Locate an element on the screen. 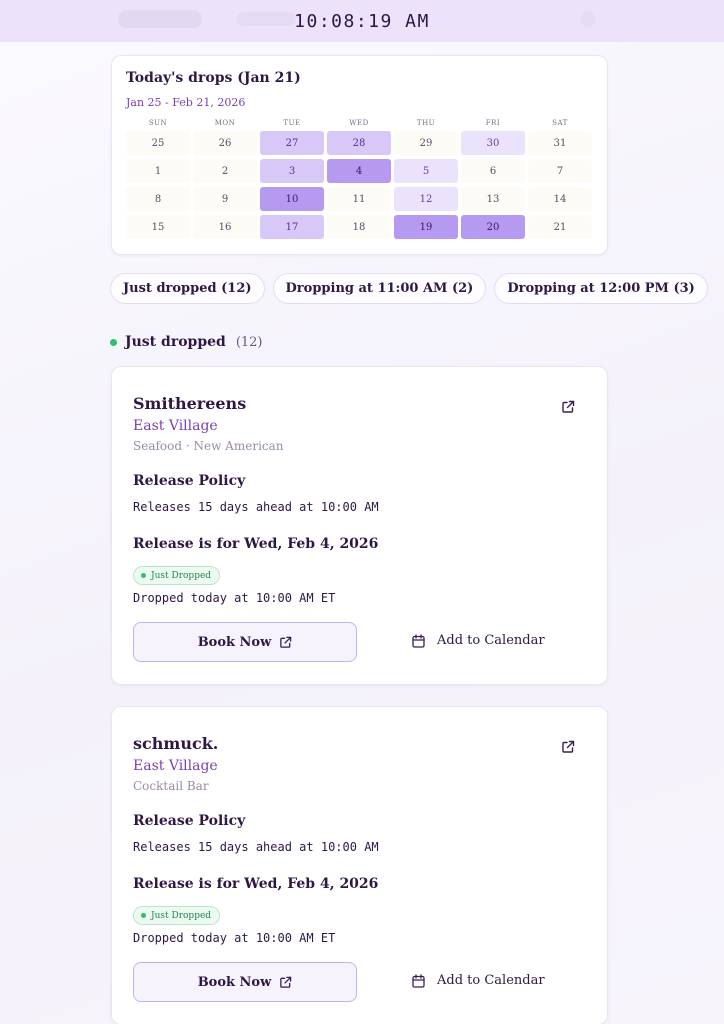  section-title: Just dropped is located at coordinates (175, 342).